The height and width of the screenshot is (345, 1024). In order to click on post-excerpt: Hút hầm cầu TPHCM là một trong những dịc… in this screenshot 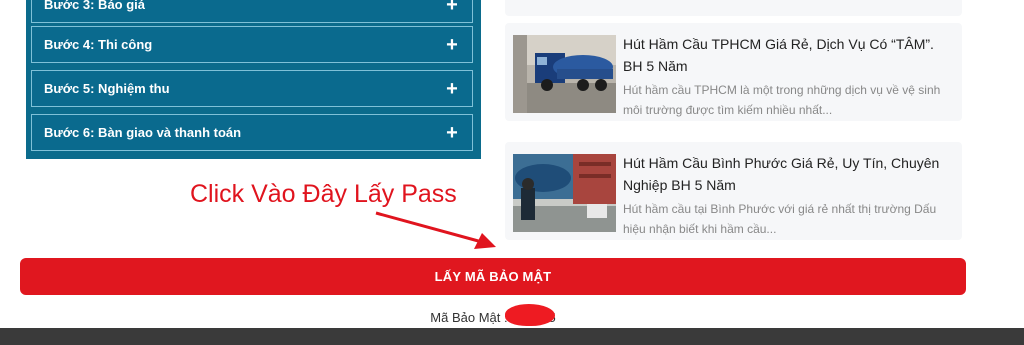, I will do `click(782, 100)`.